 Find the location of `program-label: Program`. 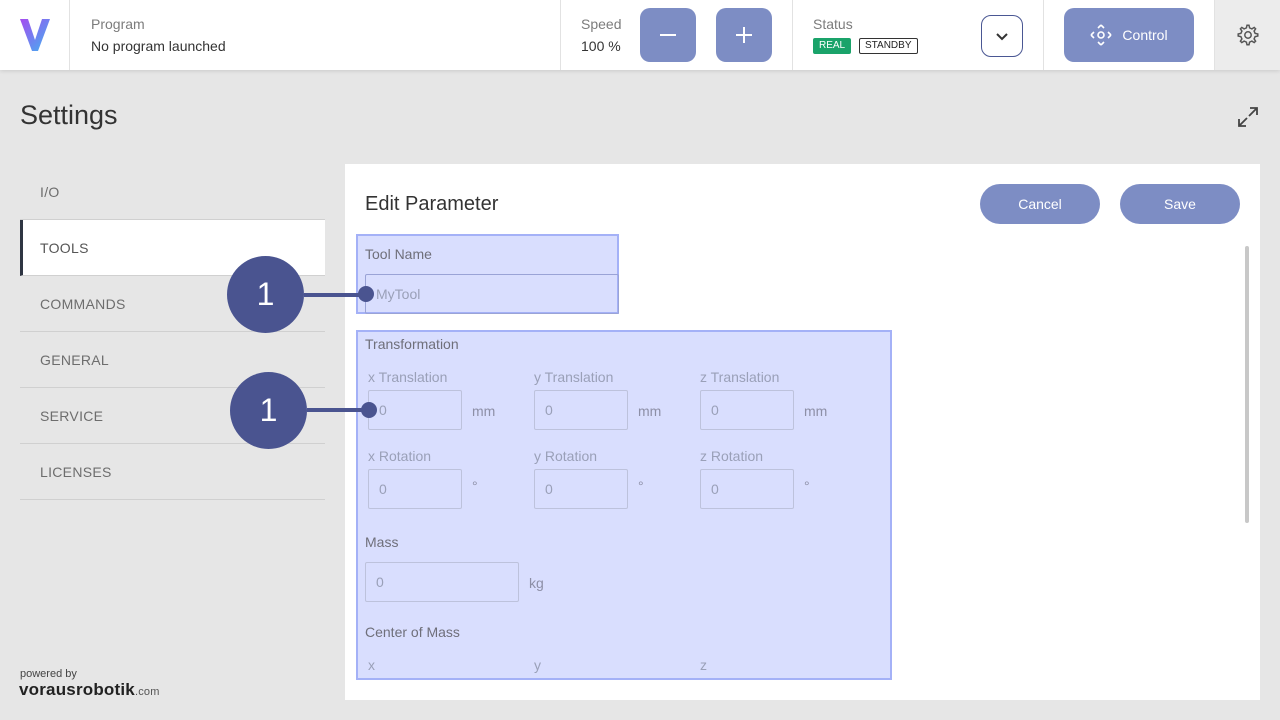

program-label: Program is located at coordinates (118, 24).